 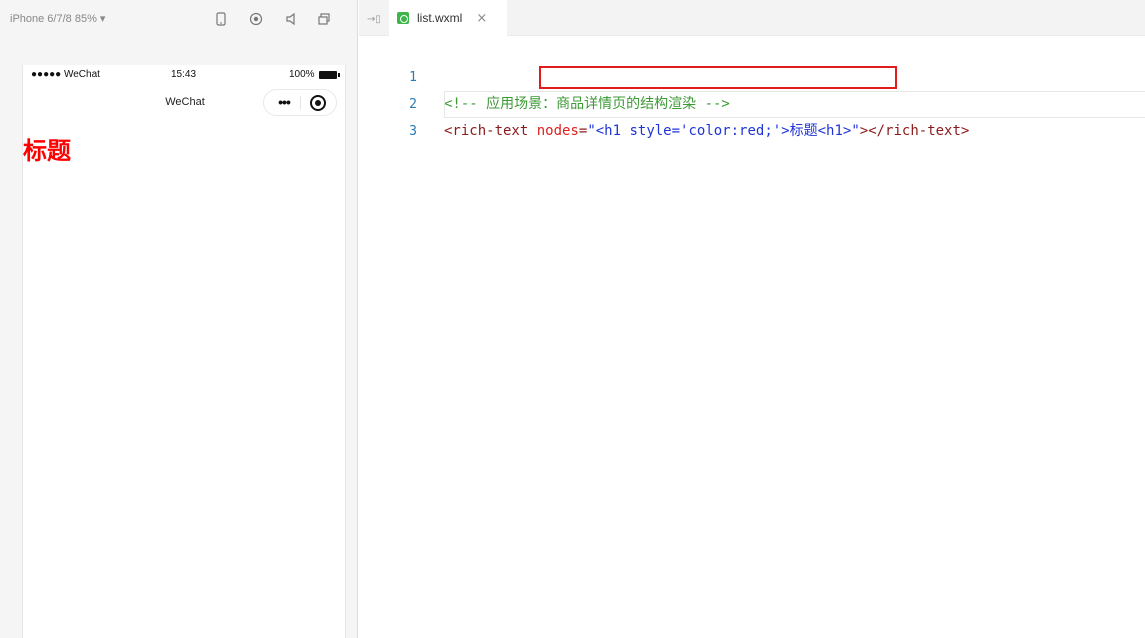 I want to click on battery-icon, so click(x=329, y=75).